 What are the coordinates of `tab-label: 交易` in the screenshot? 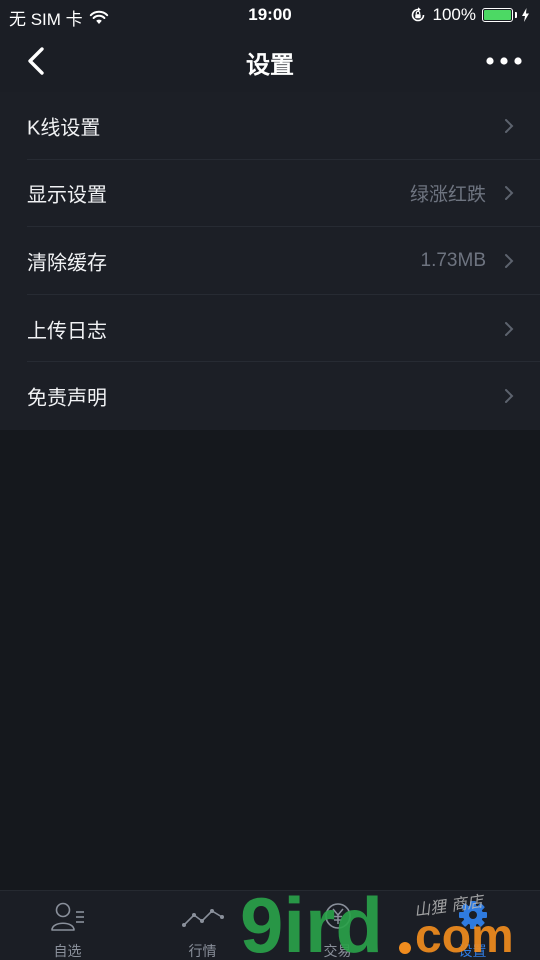 It's located at (337, 951).